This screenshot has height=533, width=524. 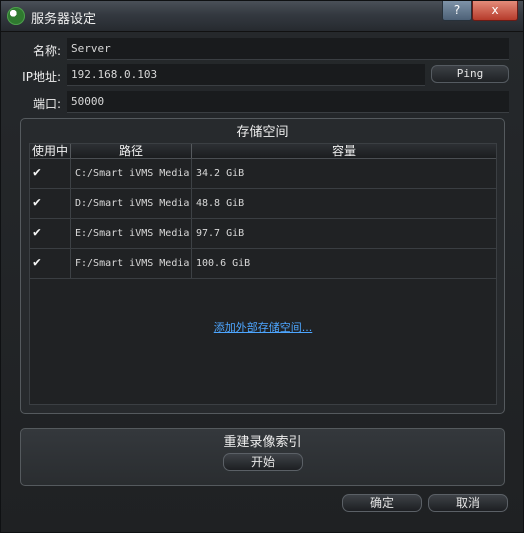 I want to click on ip-row: IP地址: 192.168.0.103 Ping, so click(x=262, y=75).